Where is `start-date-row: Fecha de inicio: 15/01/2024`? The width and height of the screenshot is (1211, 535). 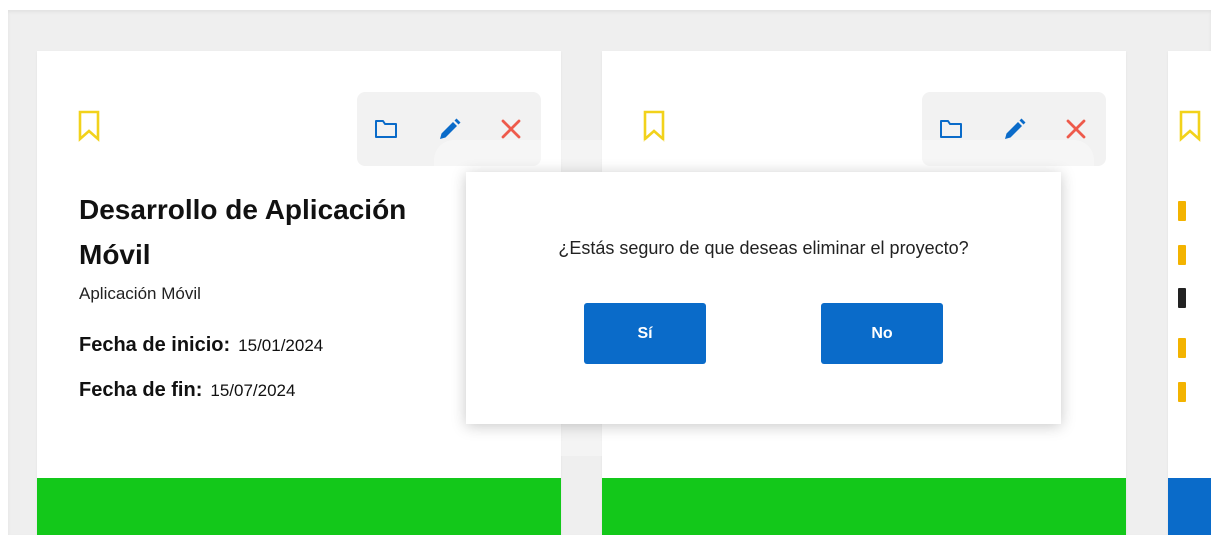 start-date-row: Fecha de inicio: 15/01/2024 is located at coordinates (201, 345).